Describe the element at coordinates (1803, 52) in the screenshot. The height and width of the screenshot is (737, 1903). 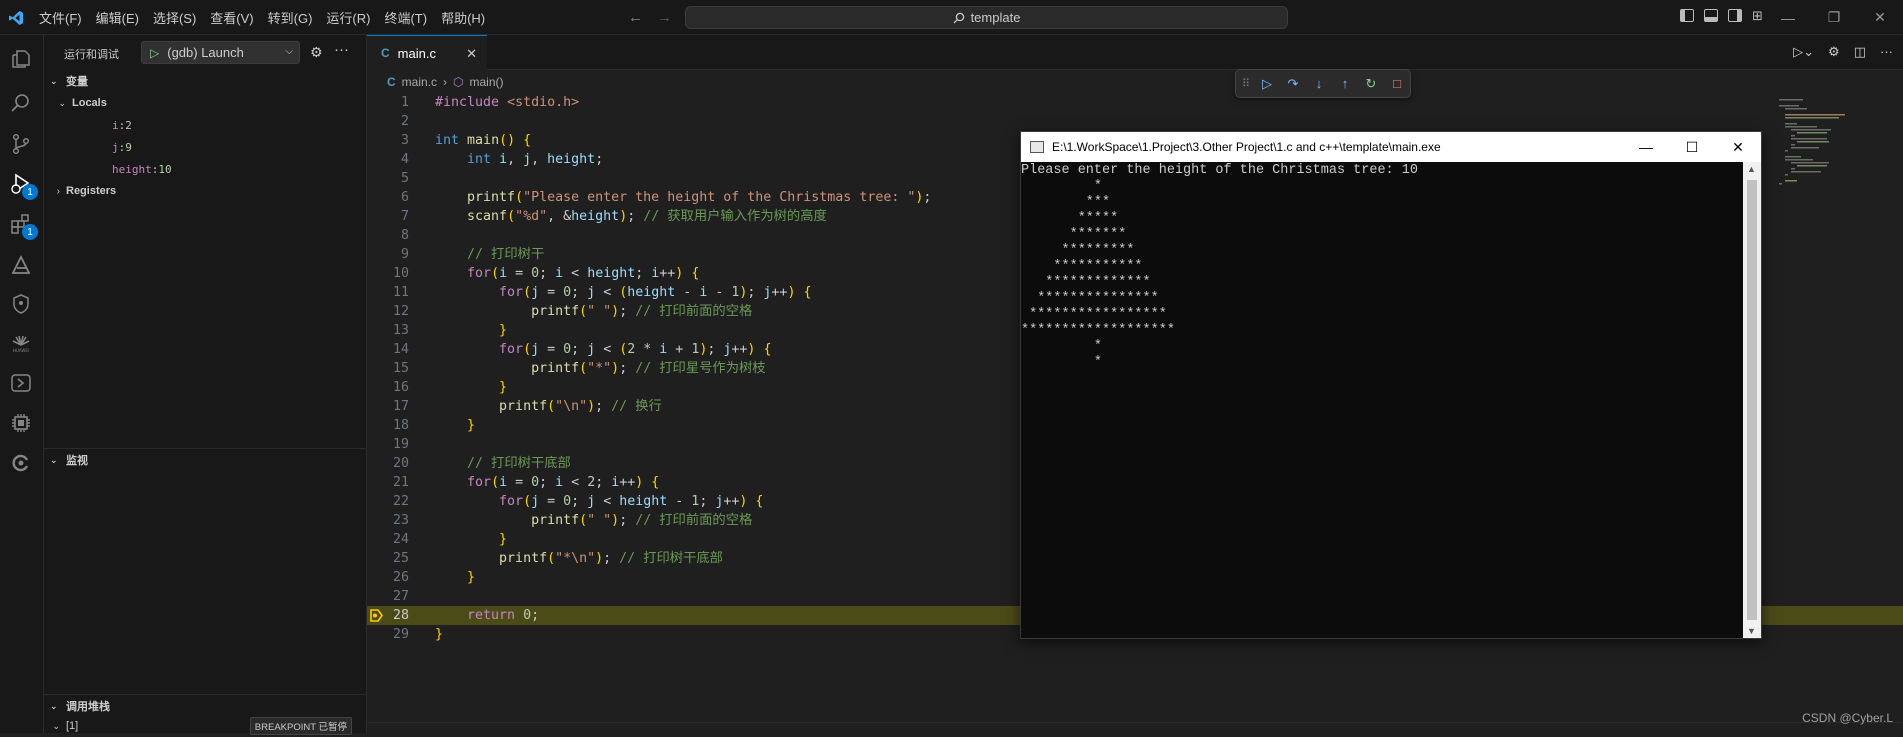
I see `run-dropdown-icon: ▷⌄` at that location.